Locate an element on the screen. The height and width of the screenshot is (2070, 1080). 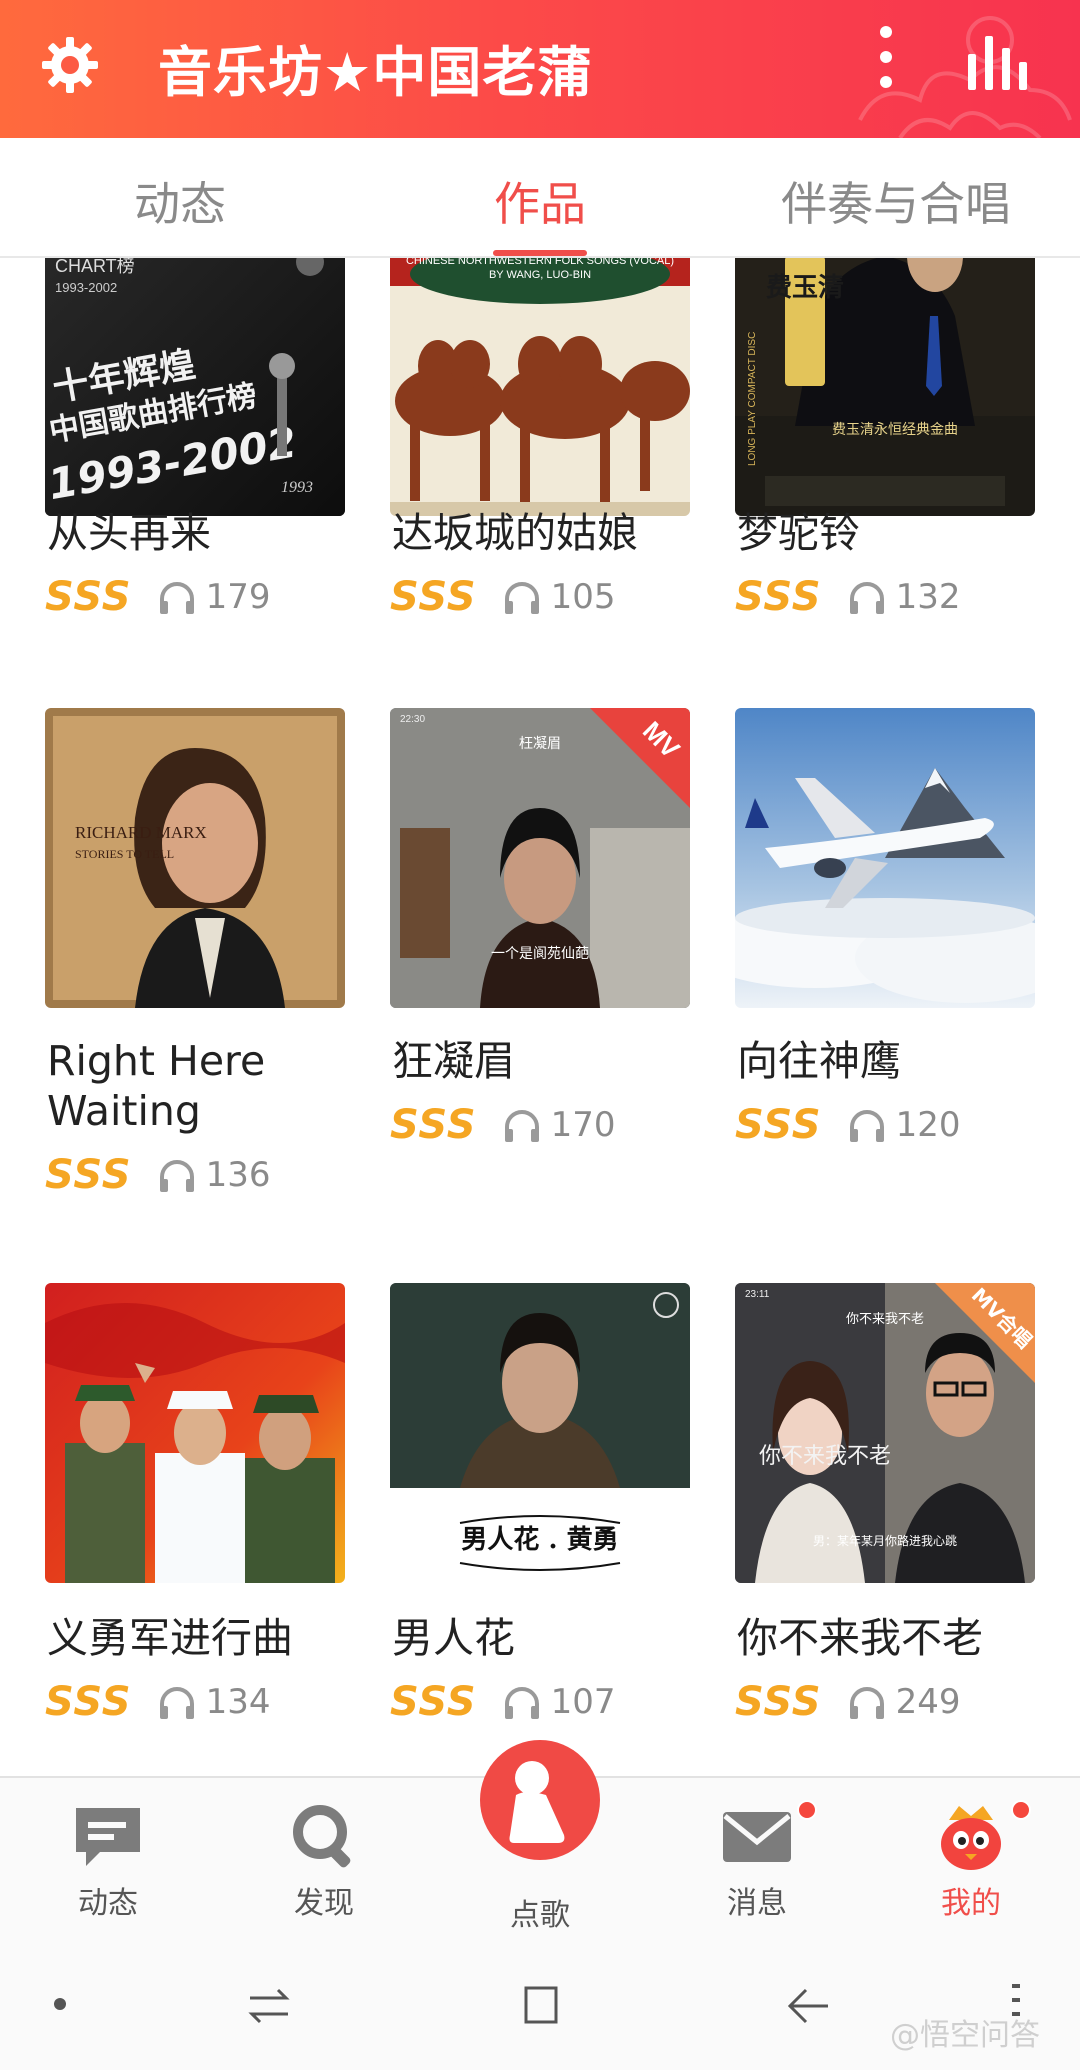
play-count: 132 is located at coordinates (928, 597).